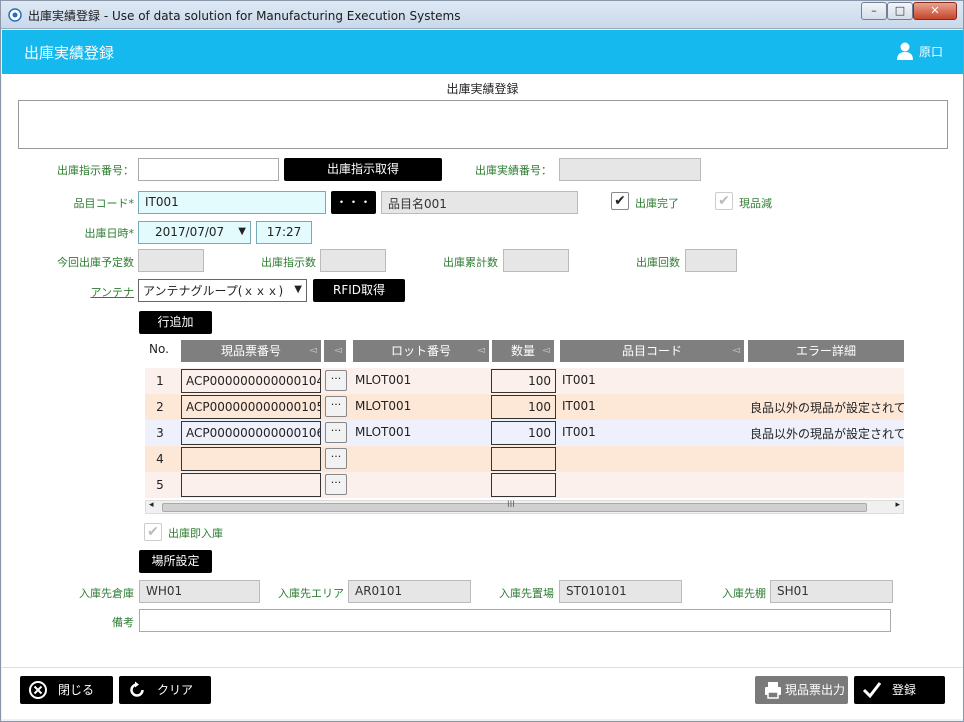 The height and width of the screenshot is (722, 964). What do you see at coordinates (658, 262) in the screenshot?
I see `count-label: 出庫回数` at bounding box center [658, 262].